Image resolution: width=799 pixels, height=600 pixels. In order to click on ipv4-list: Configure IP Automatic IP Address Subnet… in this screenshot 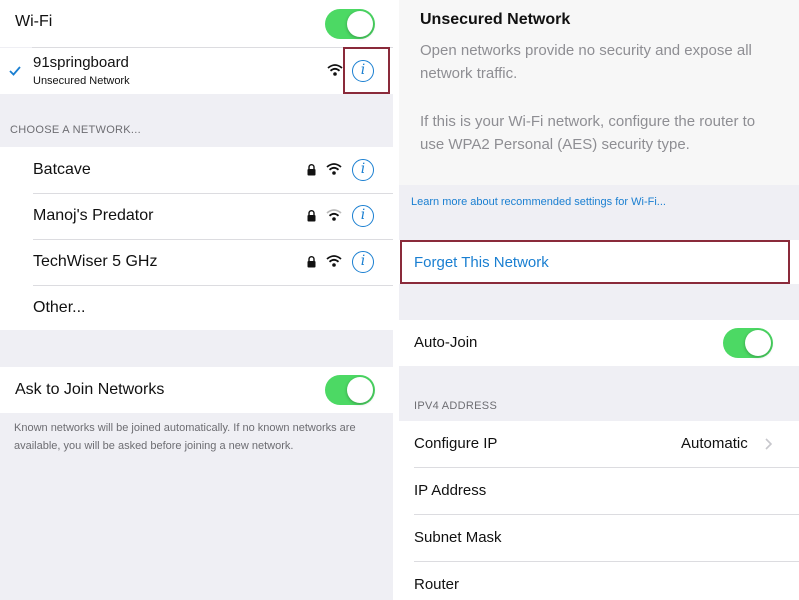, I will do `click(599, 510)`.